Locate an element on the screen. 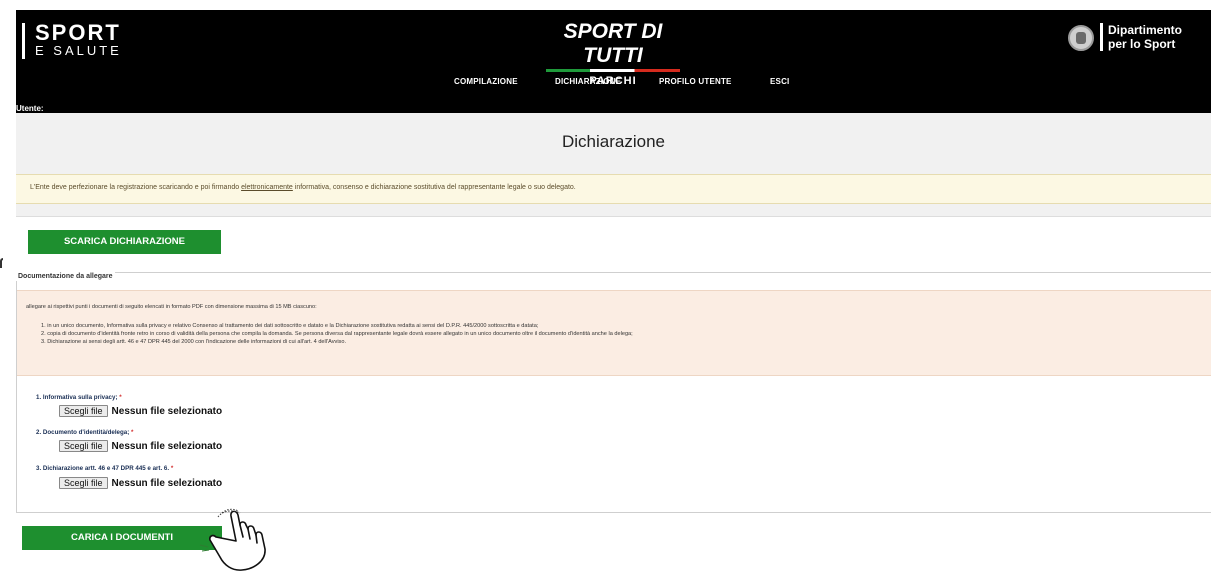 The image size is (1211, 573). upload-documents-button: CARICA I DOCUMENTI is located at coordinates (122, 538).